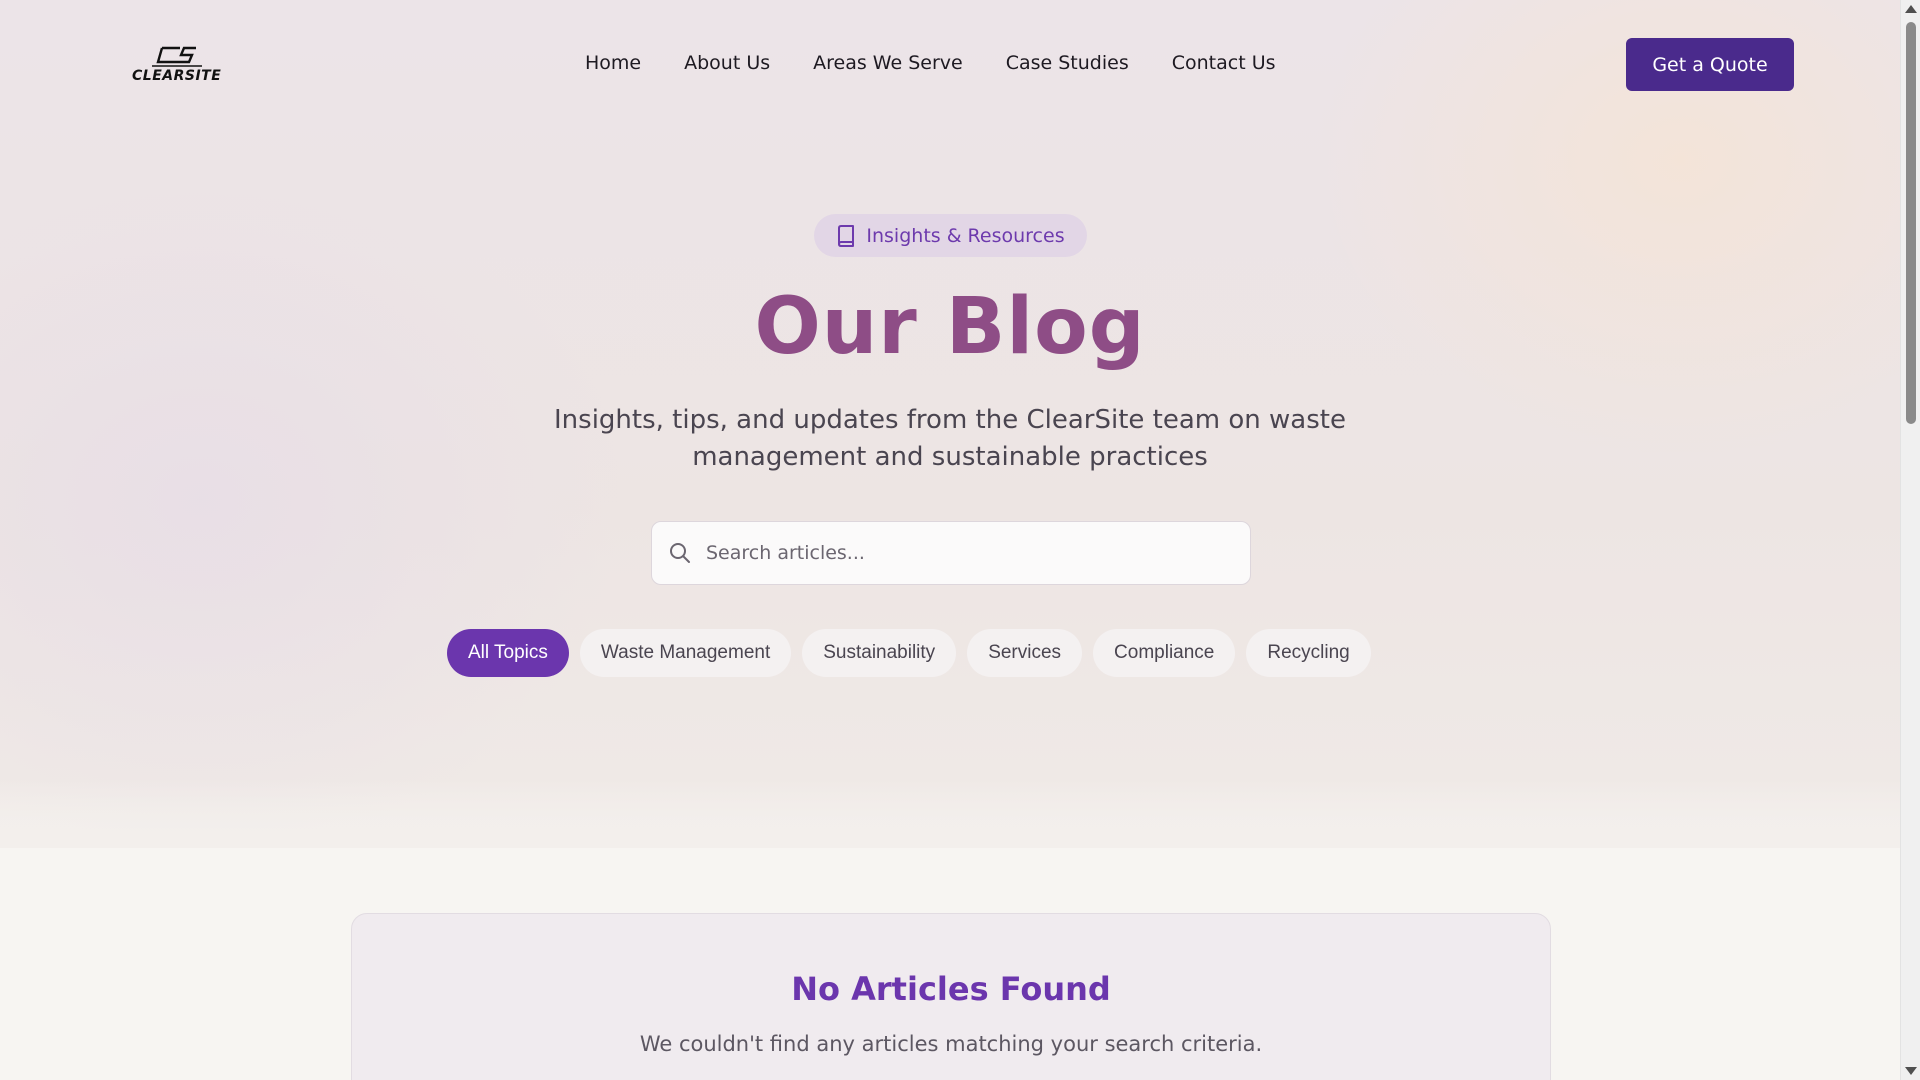 The image size is (1920, 1080). Describe the element at coordinates (727, 63) in the screenshot. I see `nav-about-us: About Us` at that location.